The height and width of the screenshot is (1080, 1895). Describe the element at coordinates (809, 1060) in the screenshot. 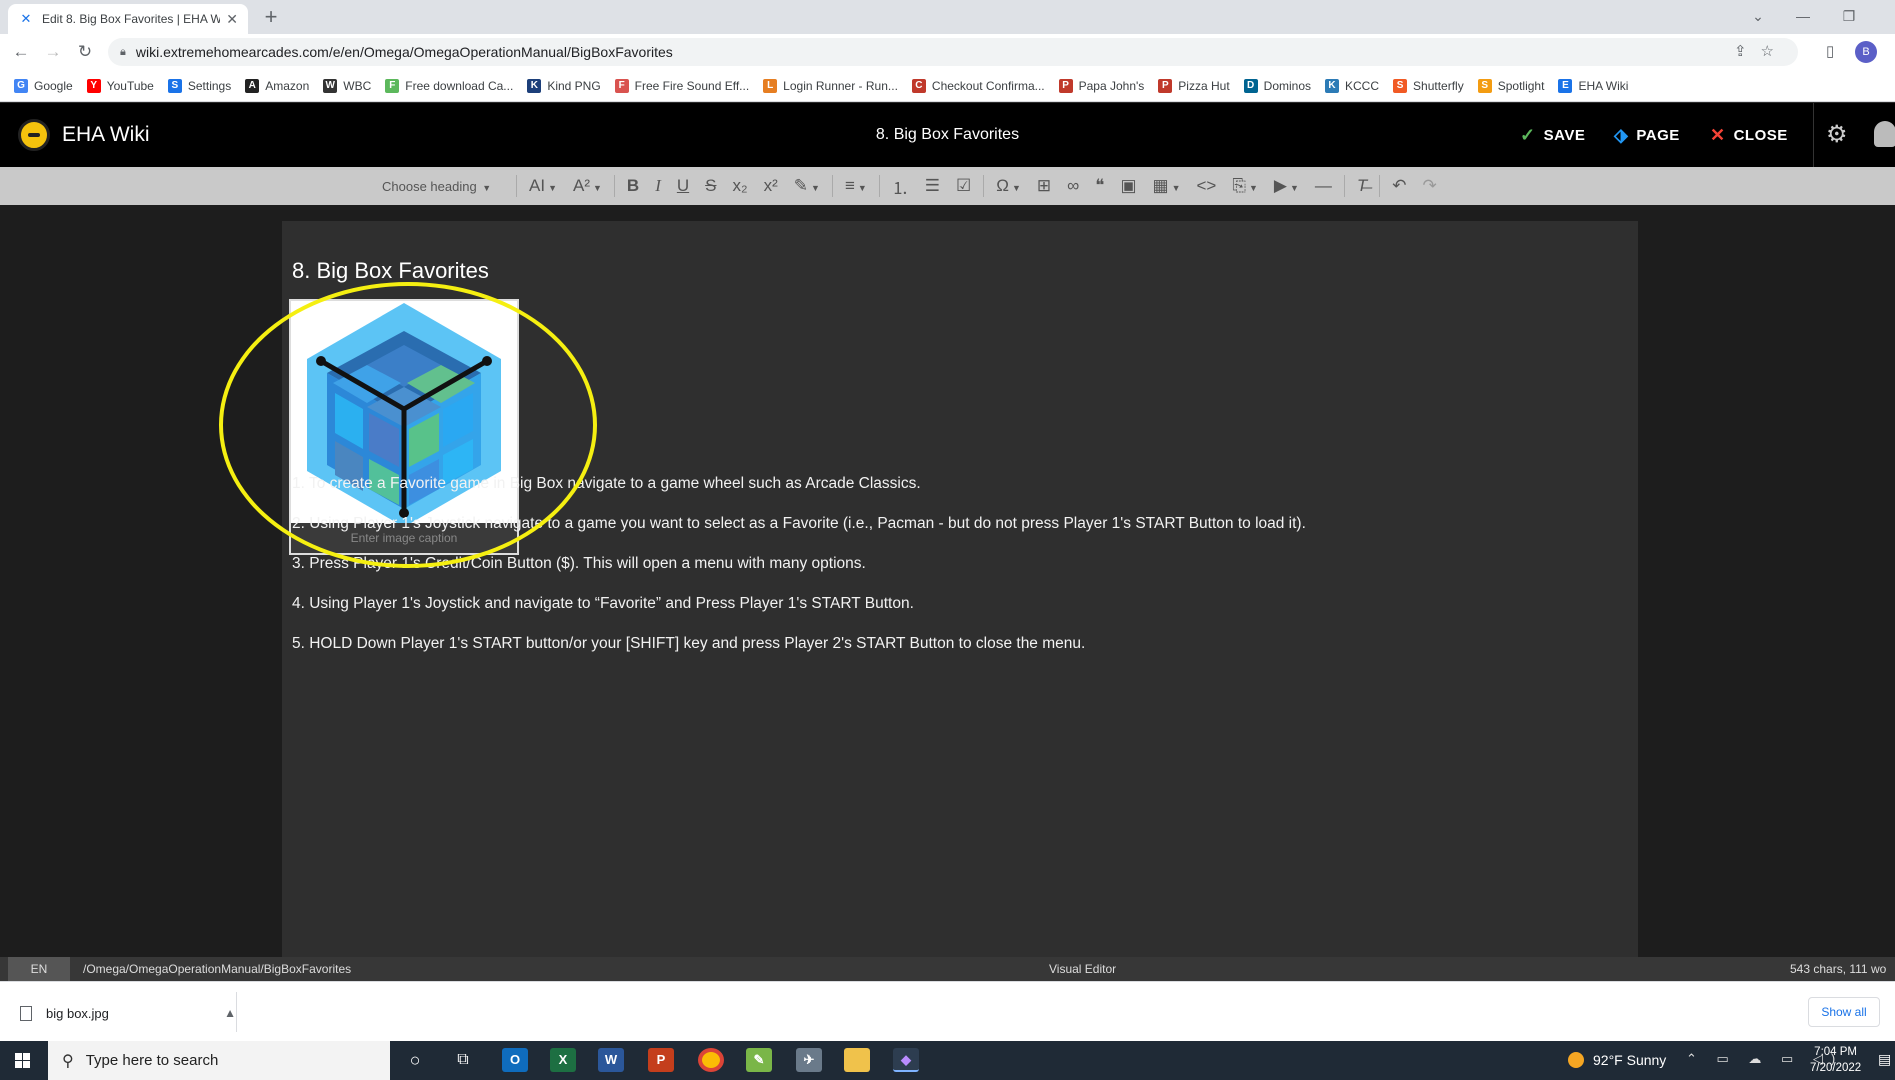

I see `bird-app-icon: ✈` at that location.